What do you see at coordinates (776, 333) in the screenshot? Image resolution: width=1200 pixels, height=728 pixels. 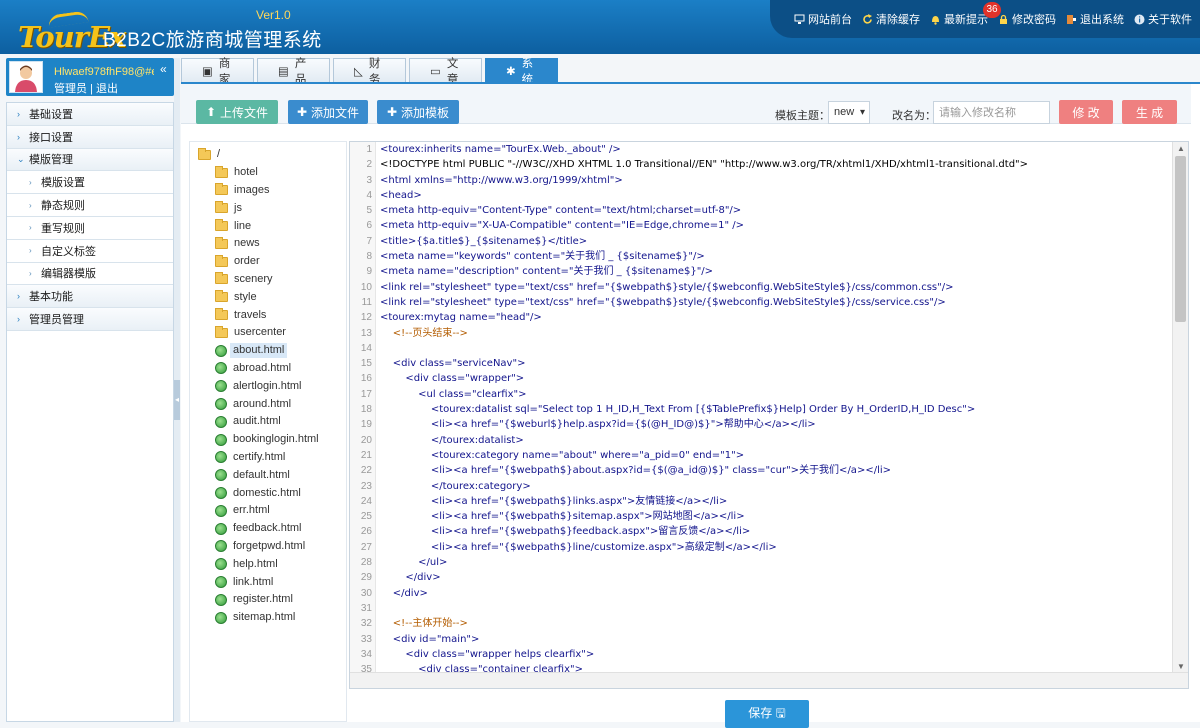 I see `code-line: <!--页头结束-->` at bounding box center [776, 333].